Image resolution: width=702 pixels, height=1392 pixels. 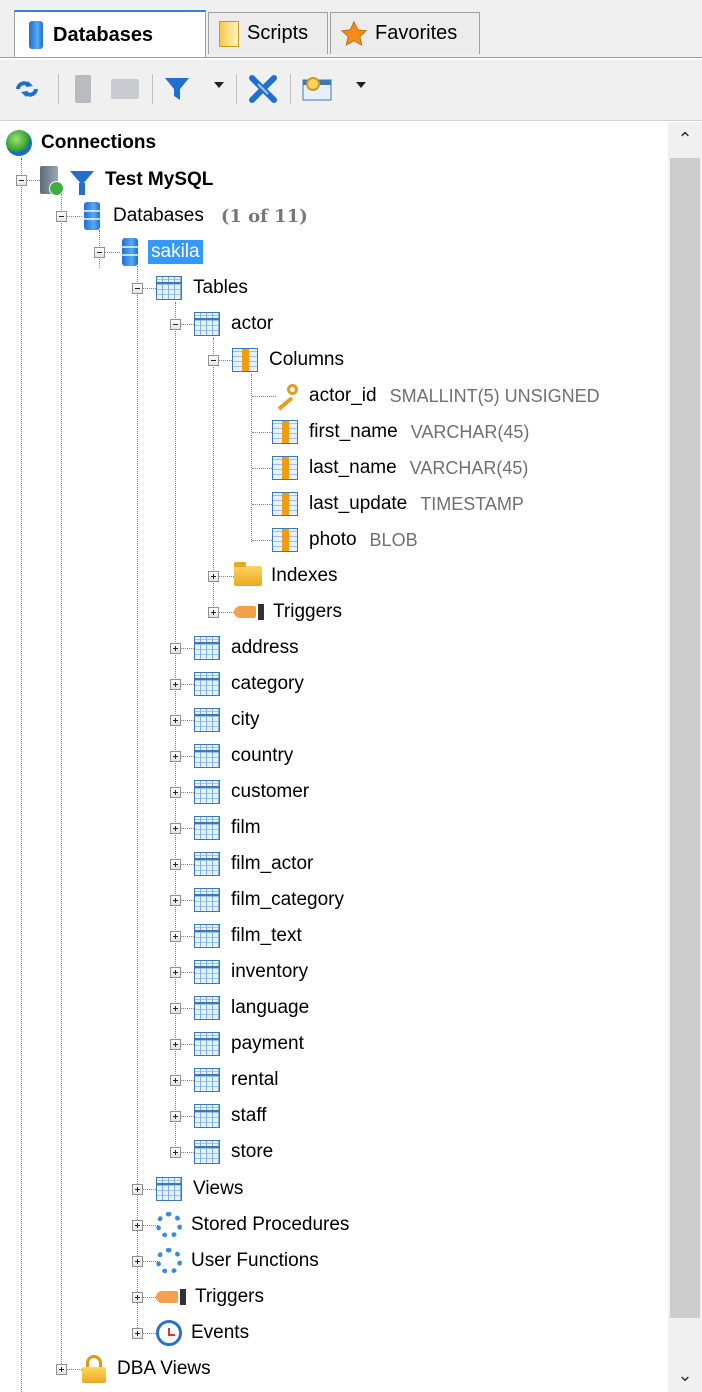 What do you see at coordinates (203, 288) in the screenshot?
I see `tree-node-tables: Tables` at bounding box center [203, 288].